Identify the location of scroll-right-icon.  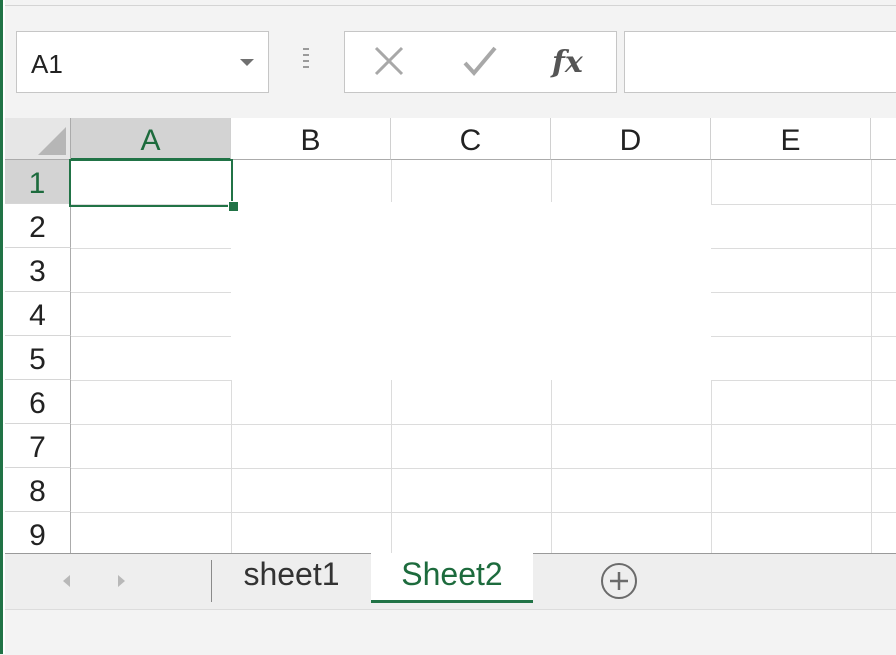
(121, 581).